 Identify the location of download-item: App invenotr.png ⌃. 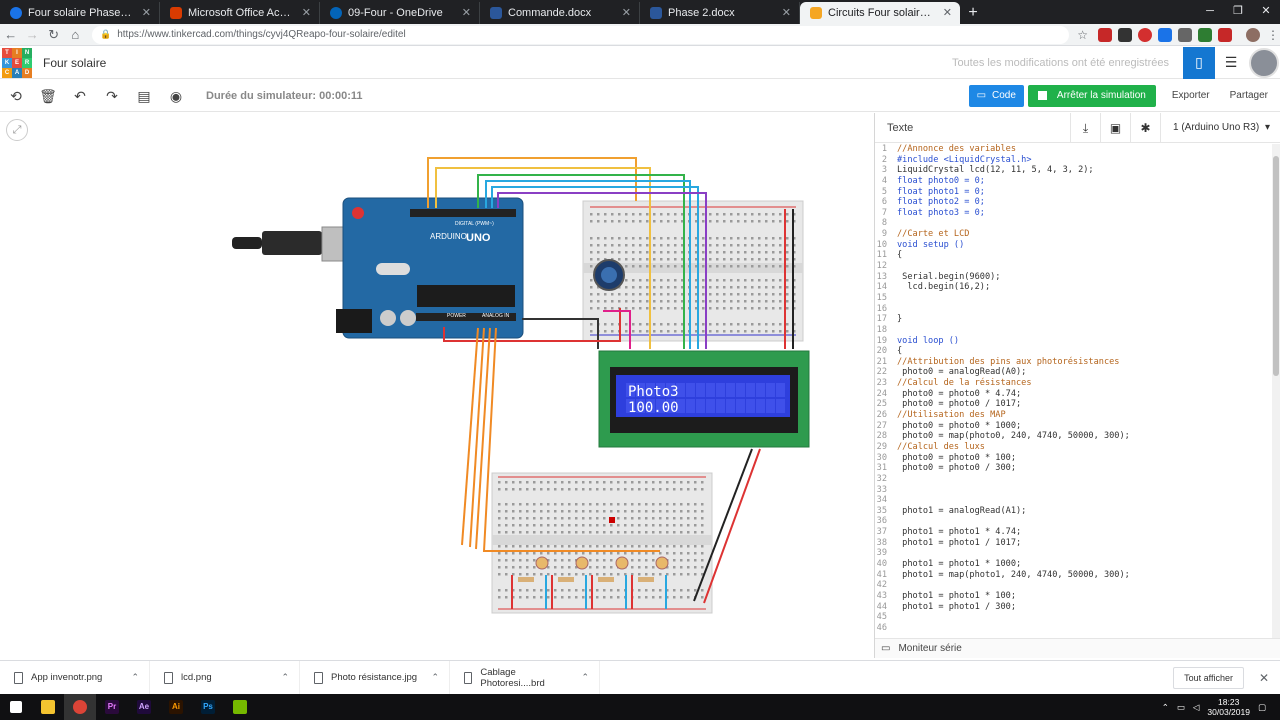
(75, 677).